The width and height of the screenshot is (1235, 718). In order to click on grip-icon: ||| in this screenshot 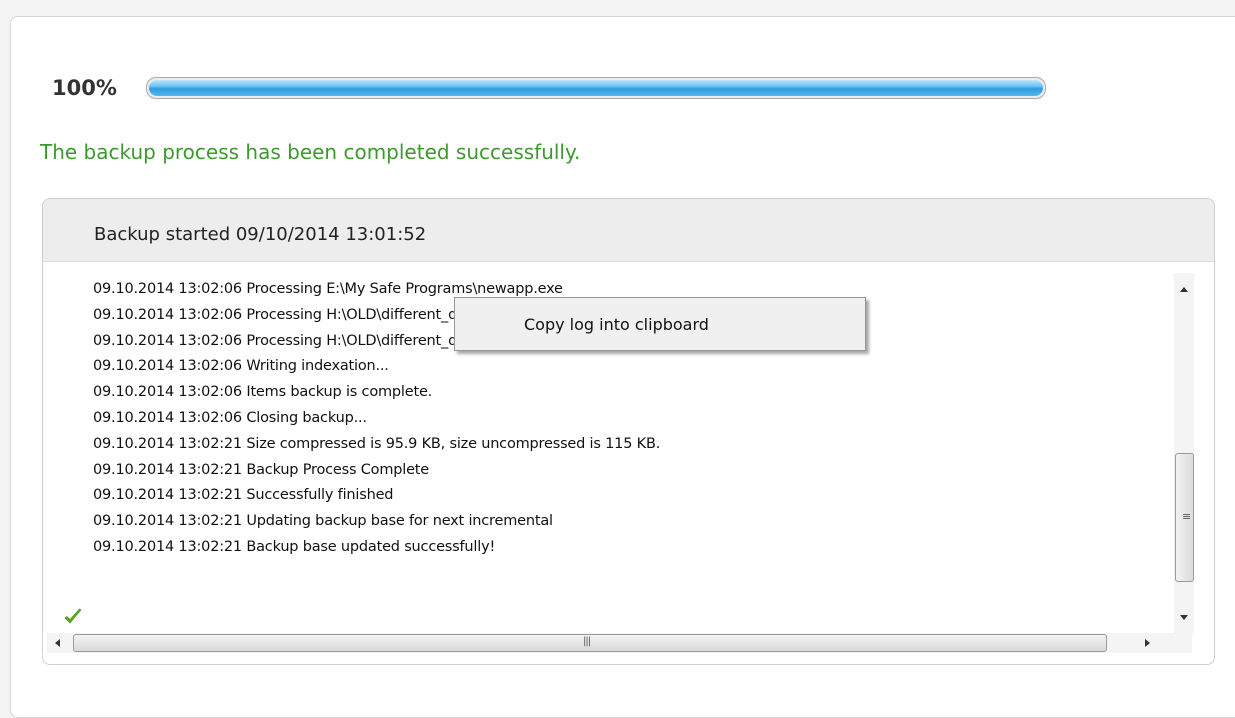, I will do `click(587, 641)`.